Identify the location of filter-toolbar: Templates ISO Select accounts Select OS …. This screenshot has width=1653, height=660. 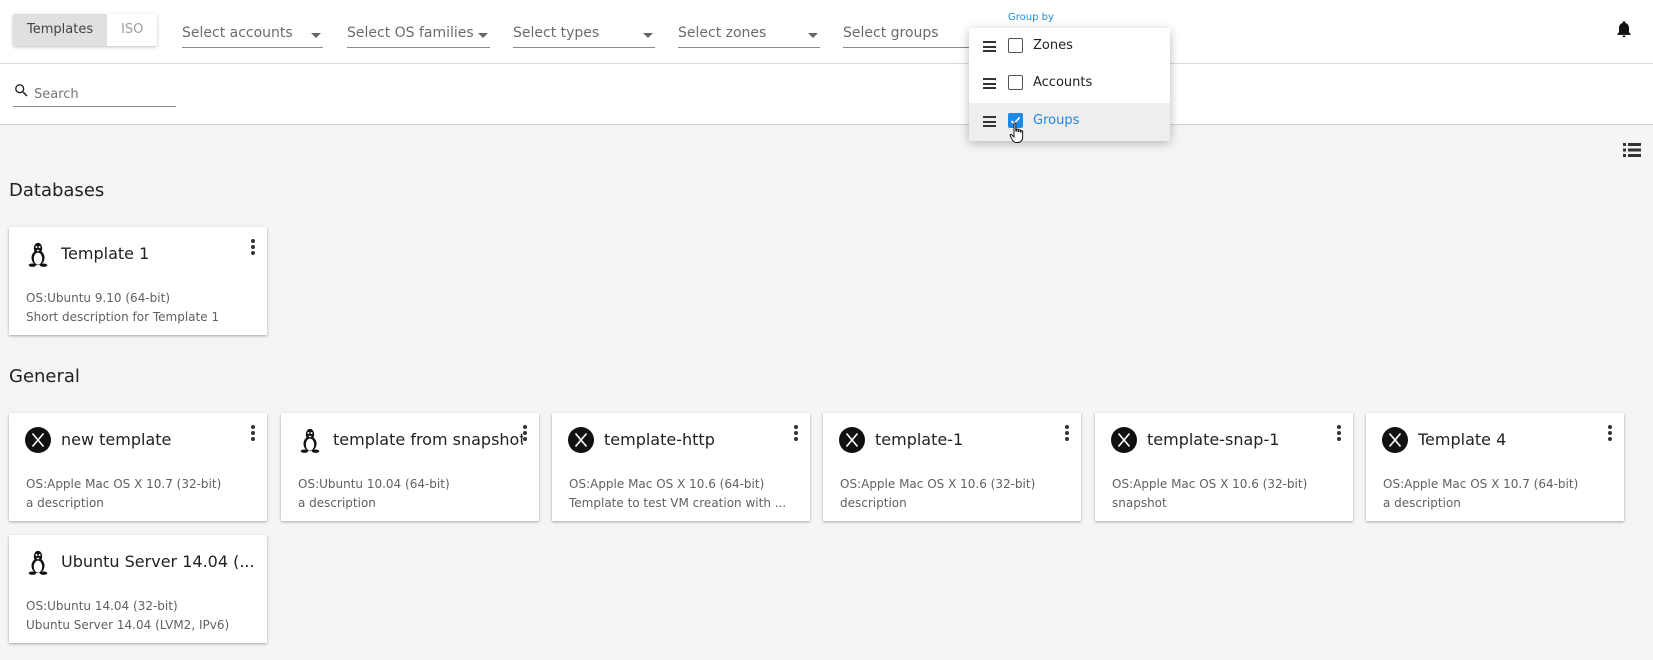
(826, 32).